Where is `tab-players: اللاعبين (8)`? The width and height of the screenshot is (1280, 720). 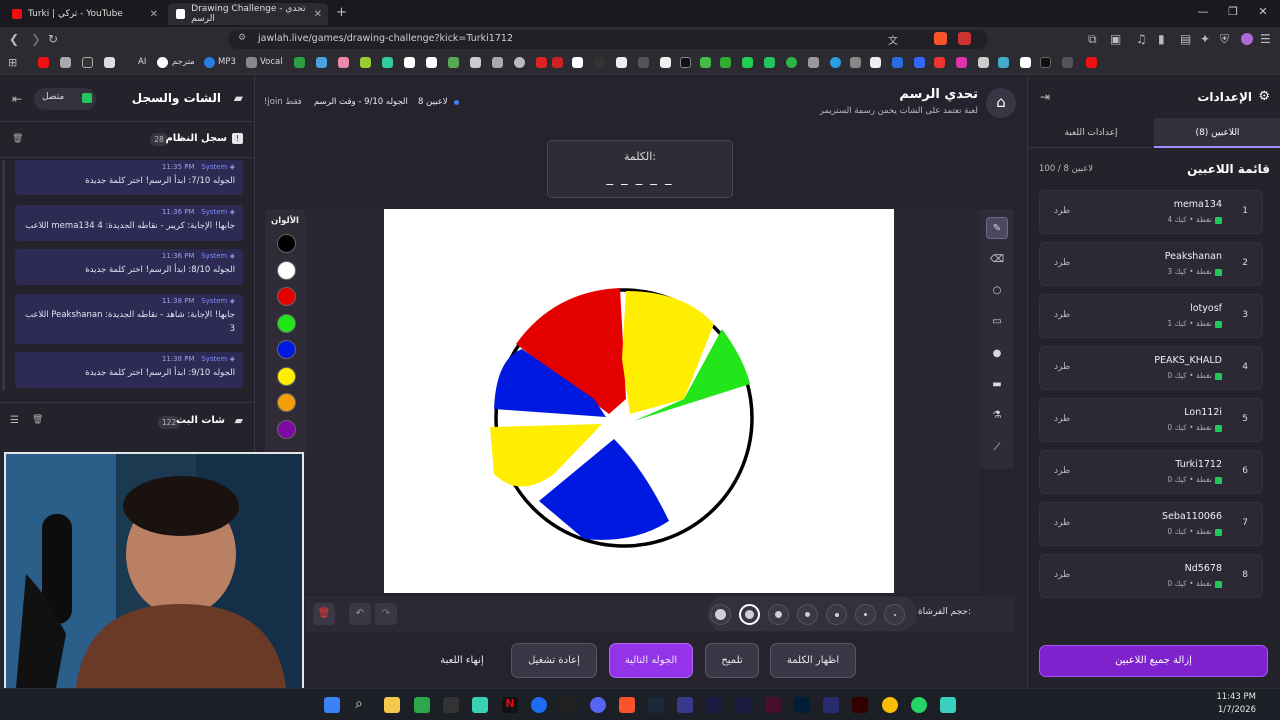 tab-players: اللاعبين (8) is located at coordinates (1217, 133).